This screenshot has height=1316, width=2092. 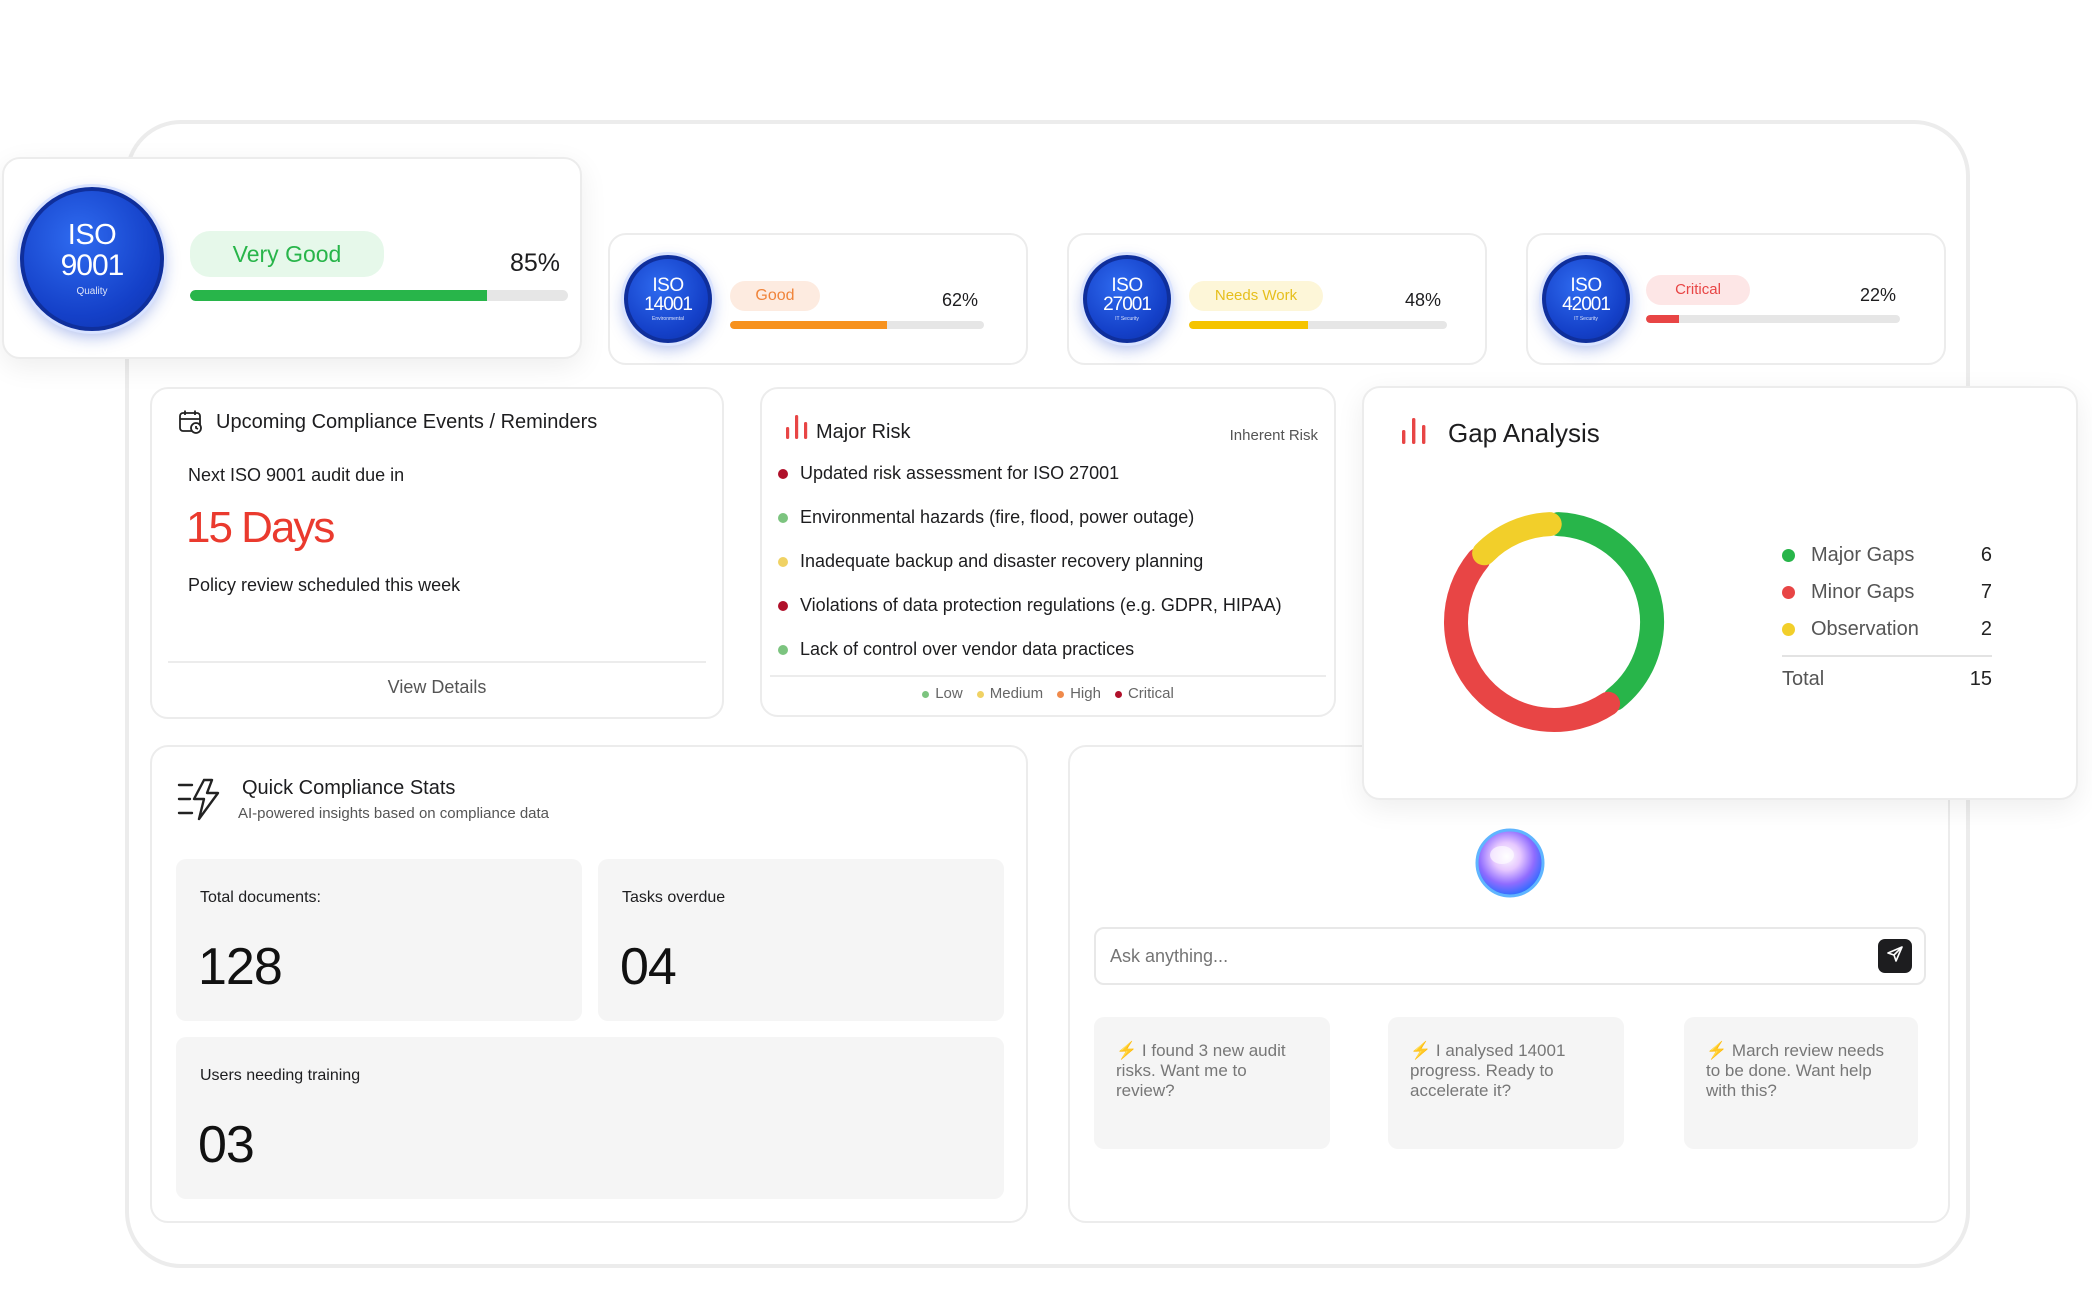 What do you see at coordinates (191, 424) in the screenshot?
I see `calendar-icon` at bounding box center [191, 424].